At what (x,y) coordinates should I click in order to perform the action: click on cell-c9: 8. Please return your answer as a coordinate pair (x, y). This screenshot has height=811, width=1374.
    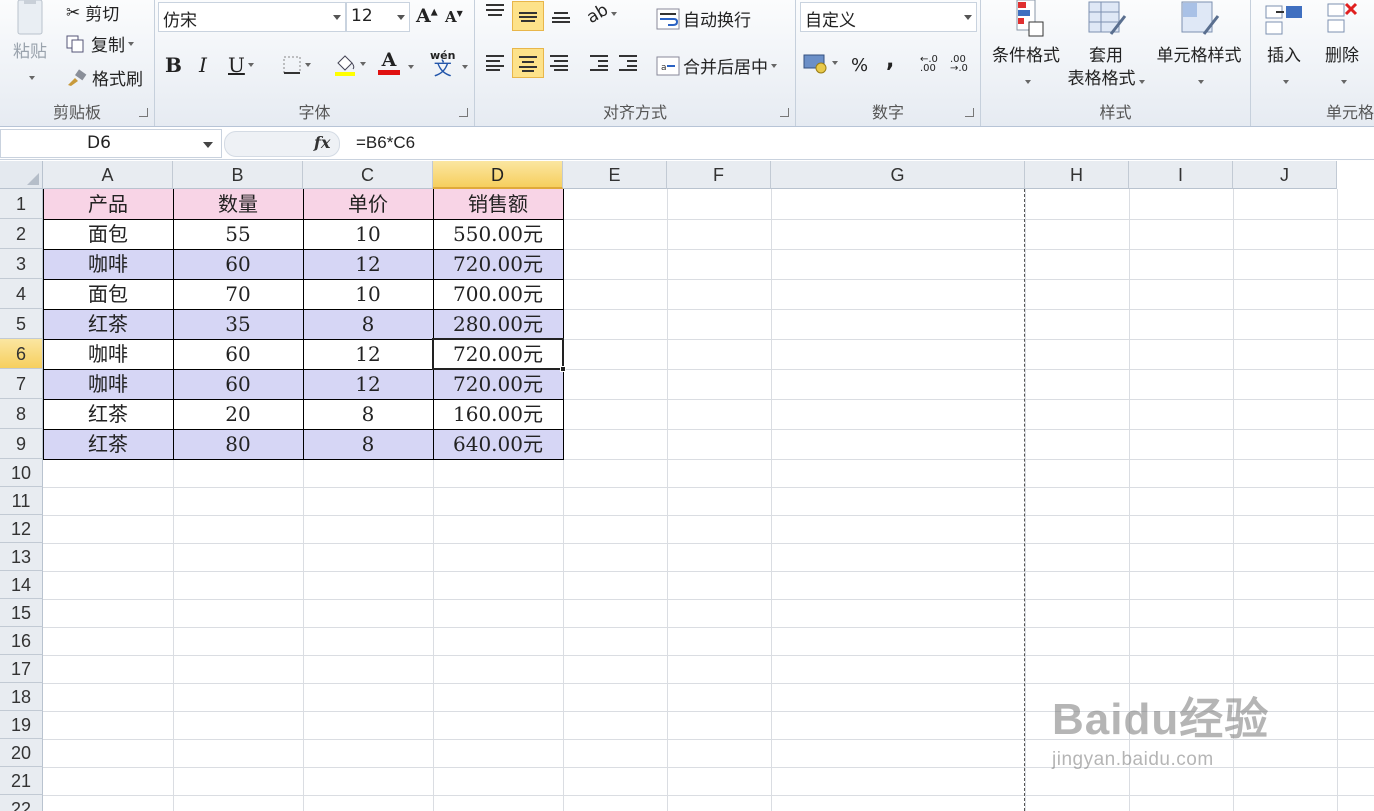
    Looking at the image, I should click on (368, 444).